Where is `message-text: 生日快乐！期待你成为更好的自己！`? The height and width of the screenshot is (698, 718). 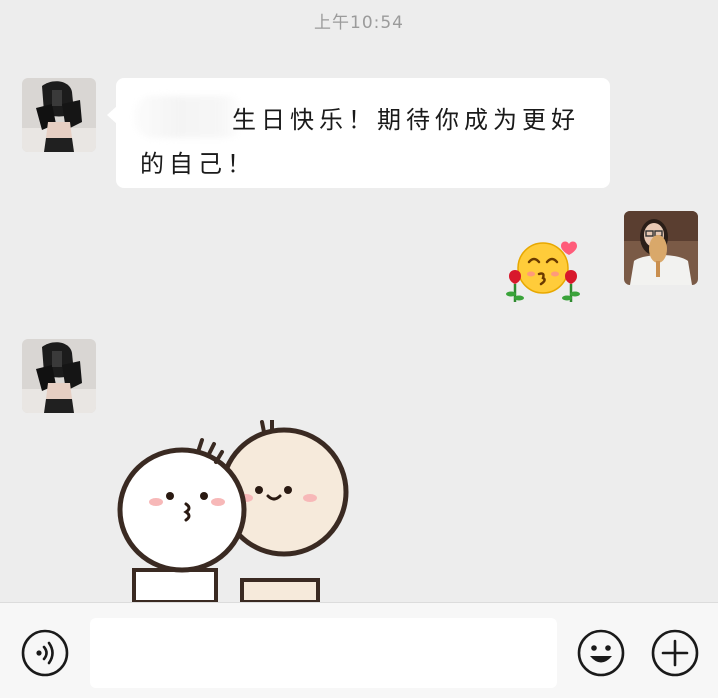
message-text: 生日快乐！期待你成为更好的自己！ is located at coordinates (360, 142).